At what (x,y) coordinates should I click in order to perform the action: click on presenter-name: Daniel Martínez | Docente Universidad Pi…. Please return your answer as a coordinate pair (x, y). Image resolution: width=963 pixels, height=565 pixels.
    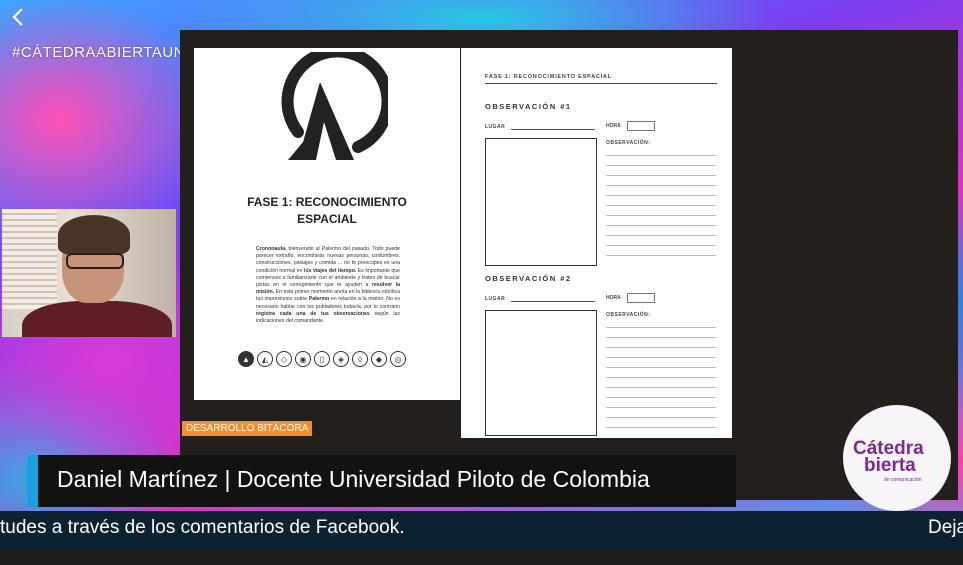
    Looking at the image, I should click on (353, 479).